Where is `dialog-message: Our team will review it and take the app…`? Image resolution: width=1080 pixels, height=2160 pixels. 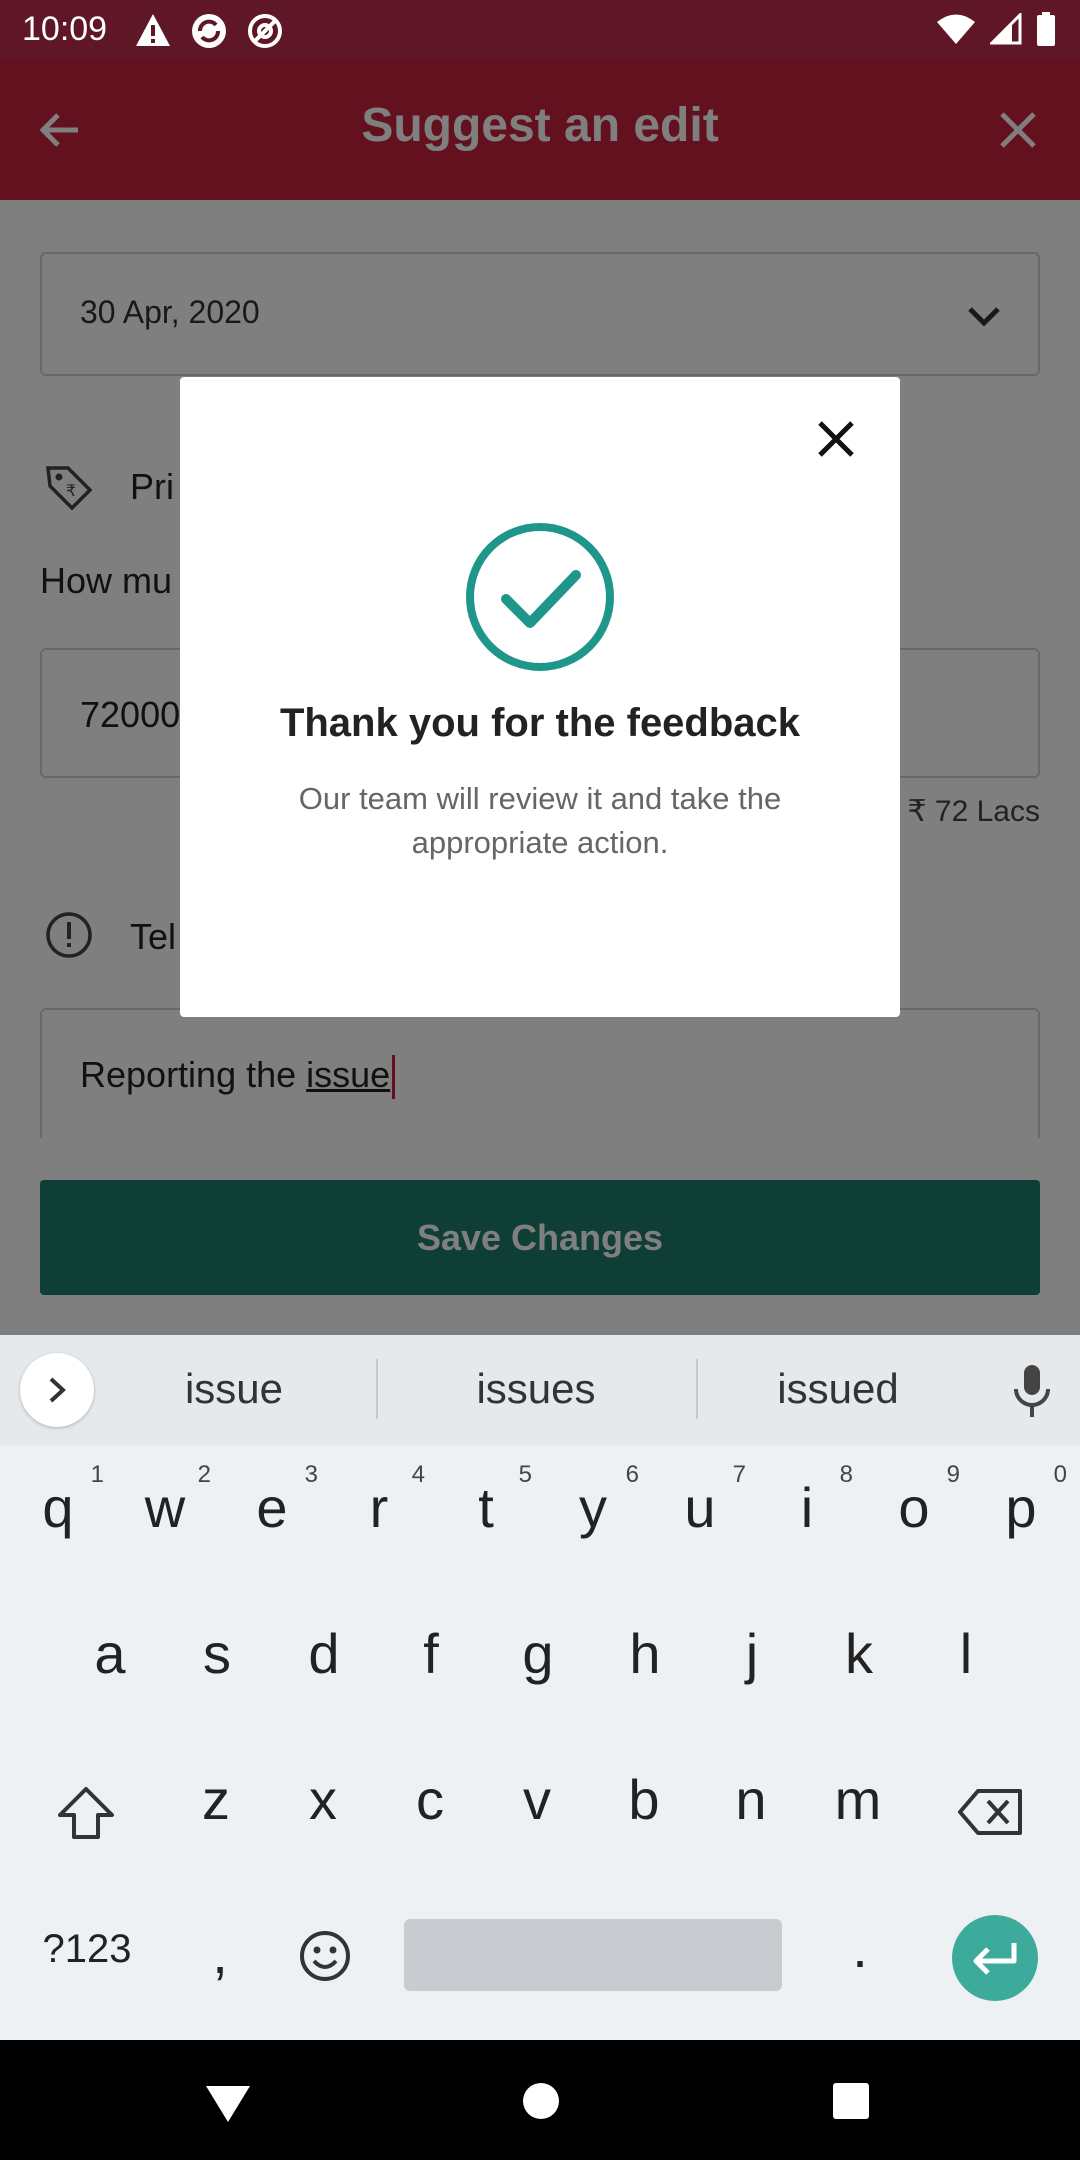
dialog-message: Our team will review it and take the app… is located at coordinates (540, 820).